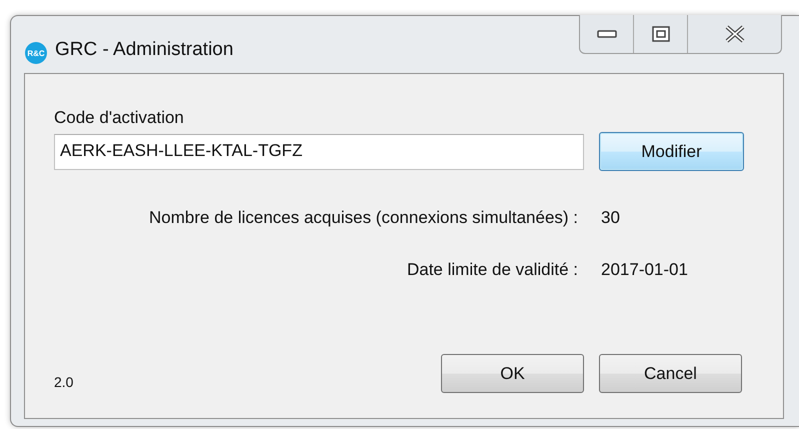 Image resolution: width=799 pixels, height=429 pixels. I want to click on close-icon, so click(735, 34).